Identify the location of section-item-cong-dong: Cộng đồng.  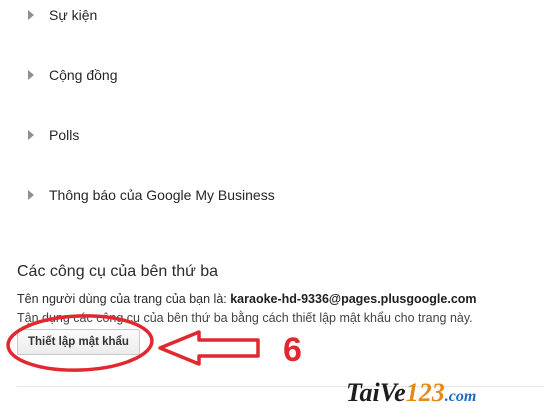
(73, 75).